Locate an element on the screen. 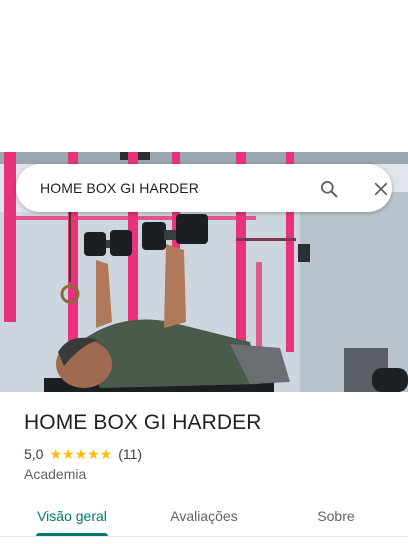  place-title: HOME BOX GI HARDER is located at coordinates (143, 422).